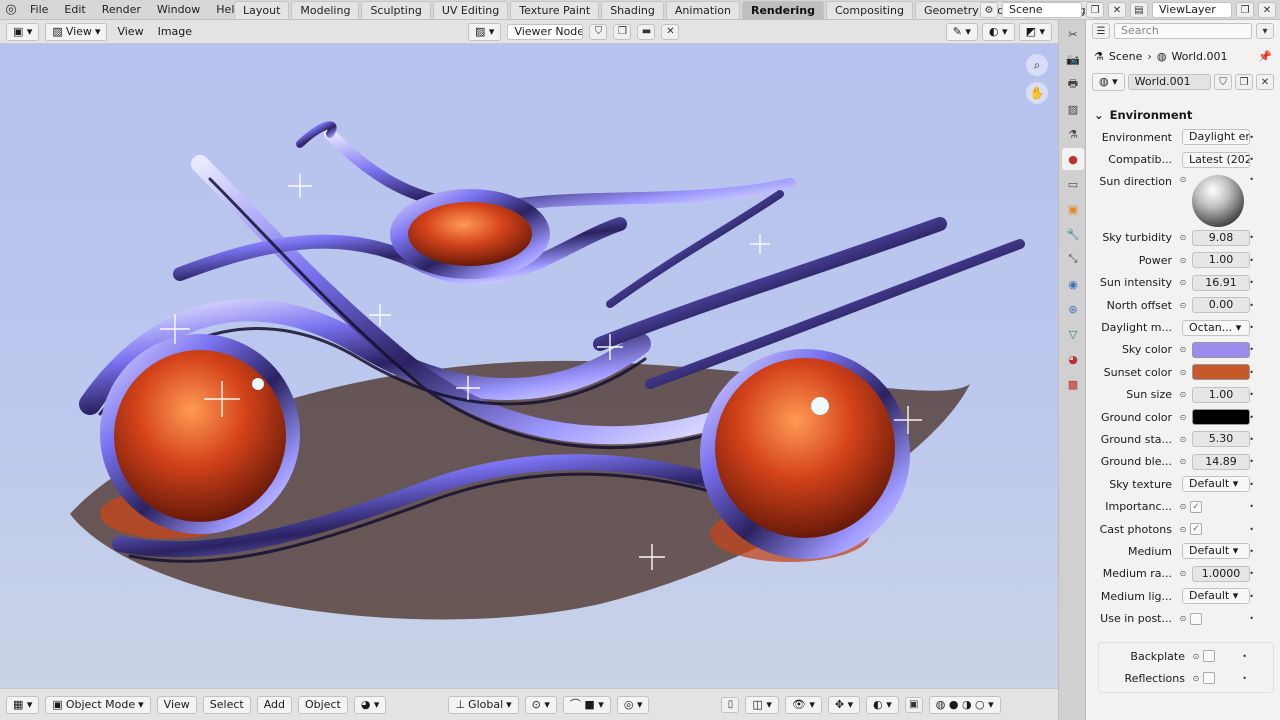  Describe the element at coordinates (1216, 159) in the screenshot. I see `dropdown-select: Latest (2022... ▾` at that location.